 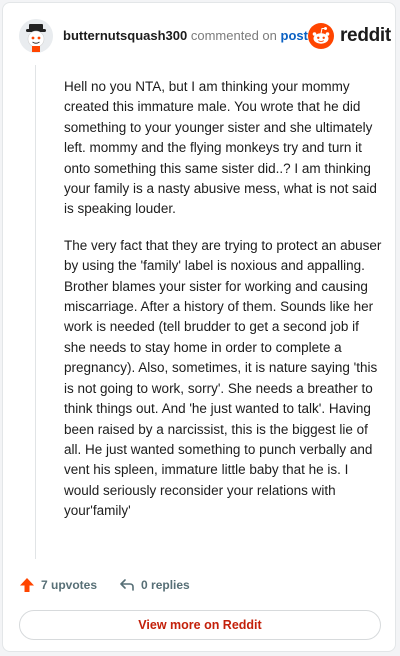 What do you see at coordinates (27, 585) in the screenshot?
I see `upvote-arrow-icon` at bounding box center [27, 585].